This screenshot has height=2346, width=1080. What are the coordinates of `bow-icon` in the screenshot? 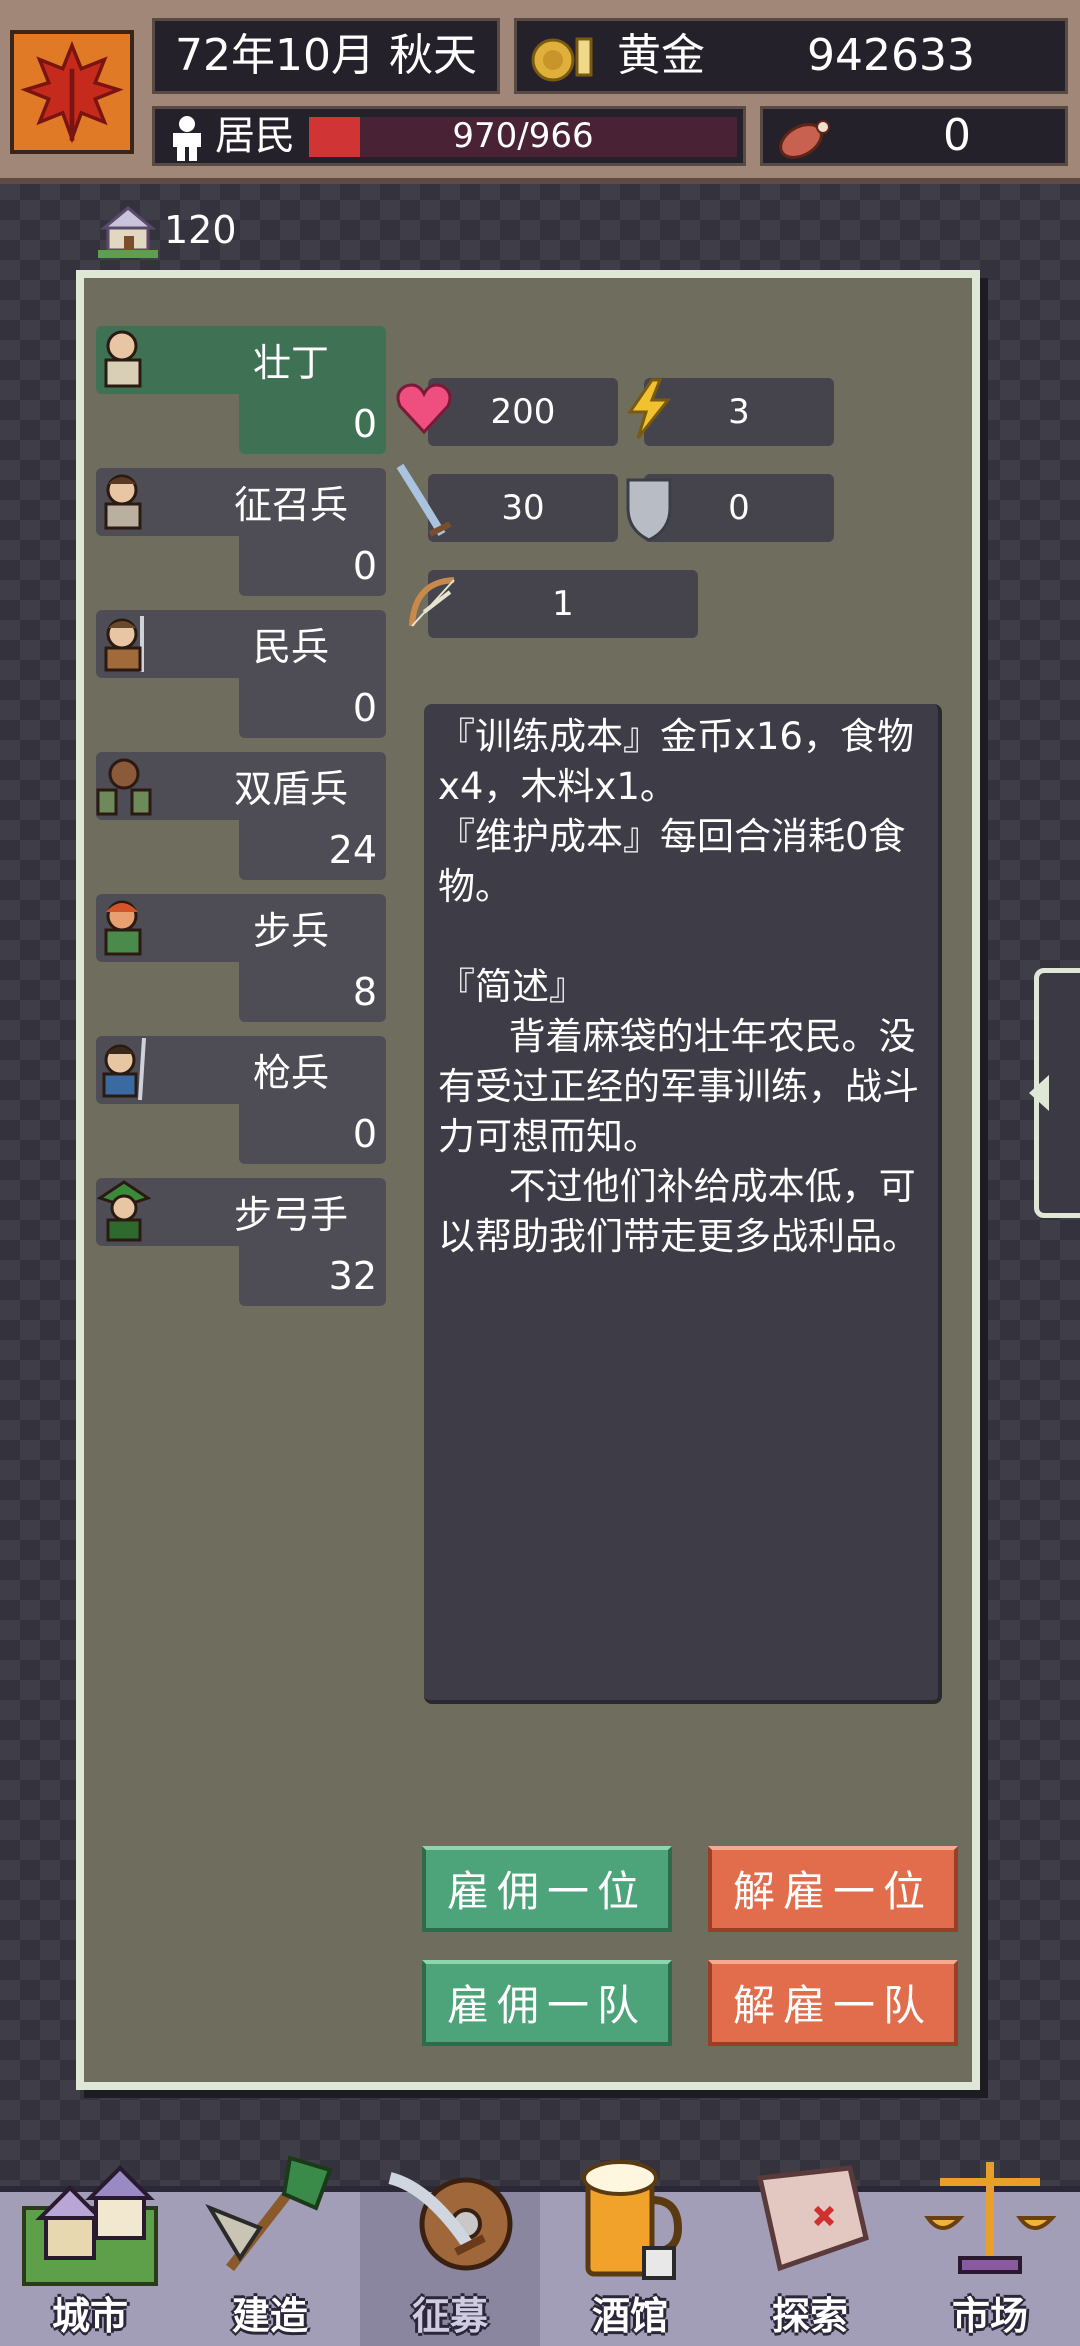 It's located at (432, 602).